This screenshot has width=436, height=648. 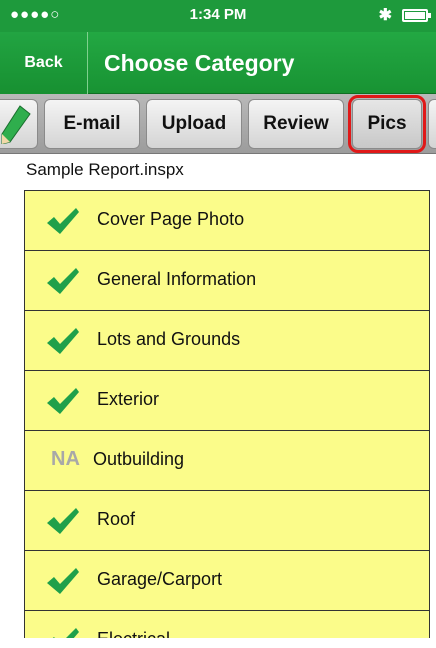 I want to click on list-item-label: Cover Page Photo, so click(x=171, y=219).